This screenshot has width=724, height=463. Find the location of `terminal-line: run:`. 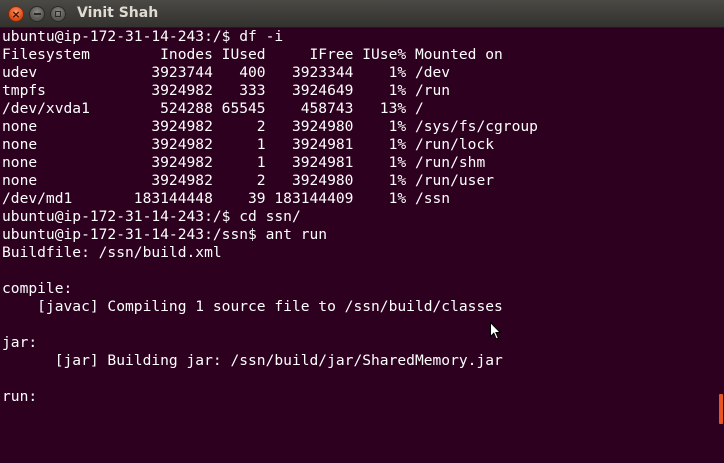

terminal-line: run: is located at coordinates (20, 396).